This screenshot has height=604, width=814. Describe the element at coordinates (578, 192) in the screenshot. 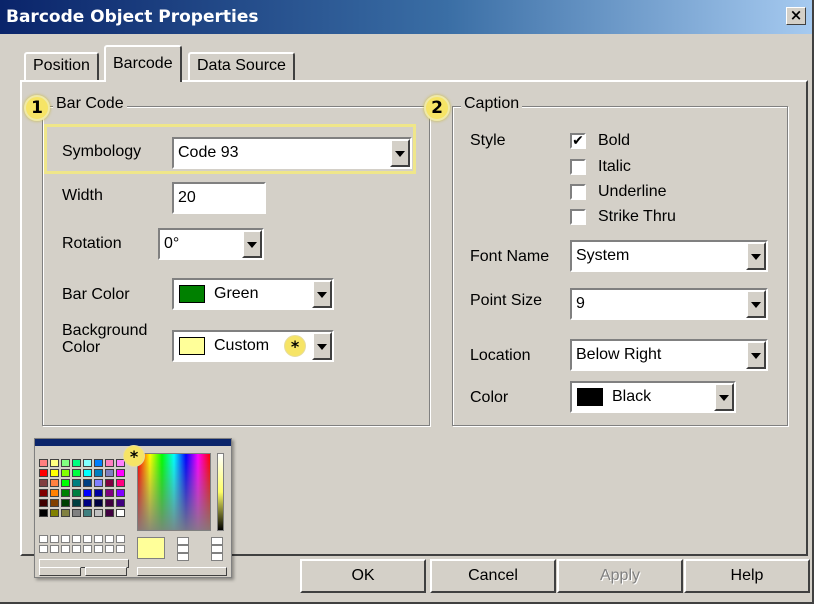

I see `underline-checkbox` at that location.